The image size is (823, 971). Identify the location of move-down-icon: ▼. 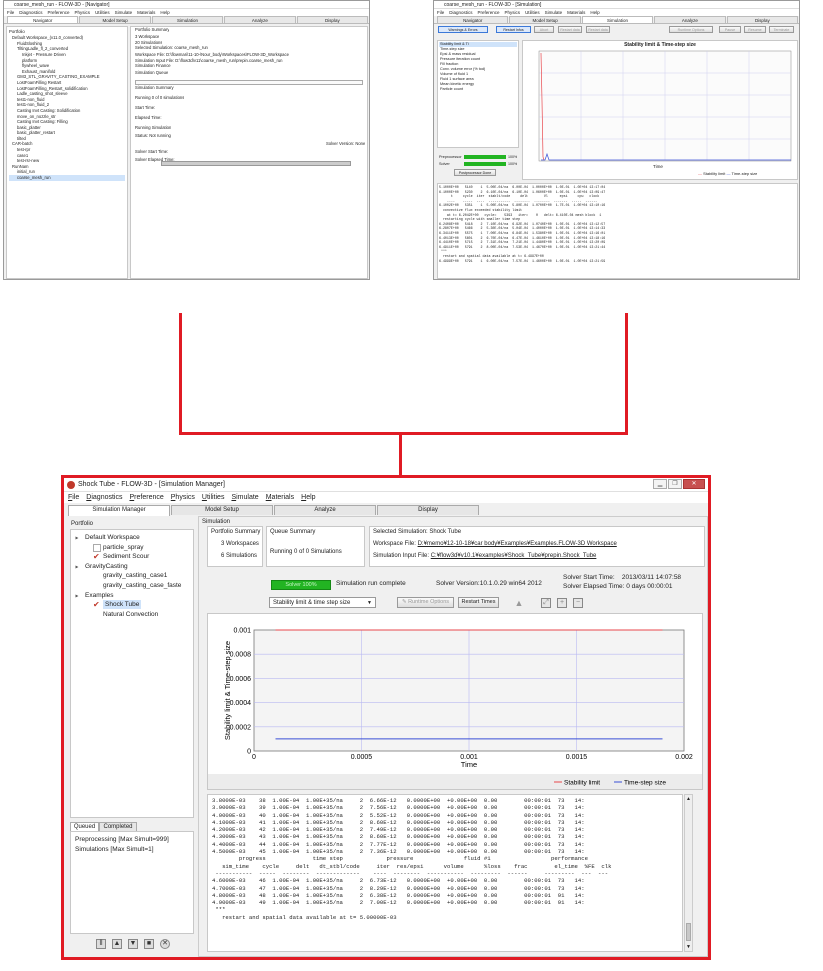
(133, 944).